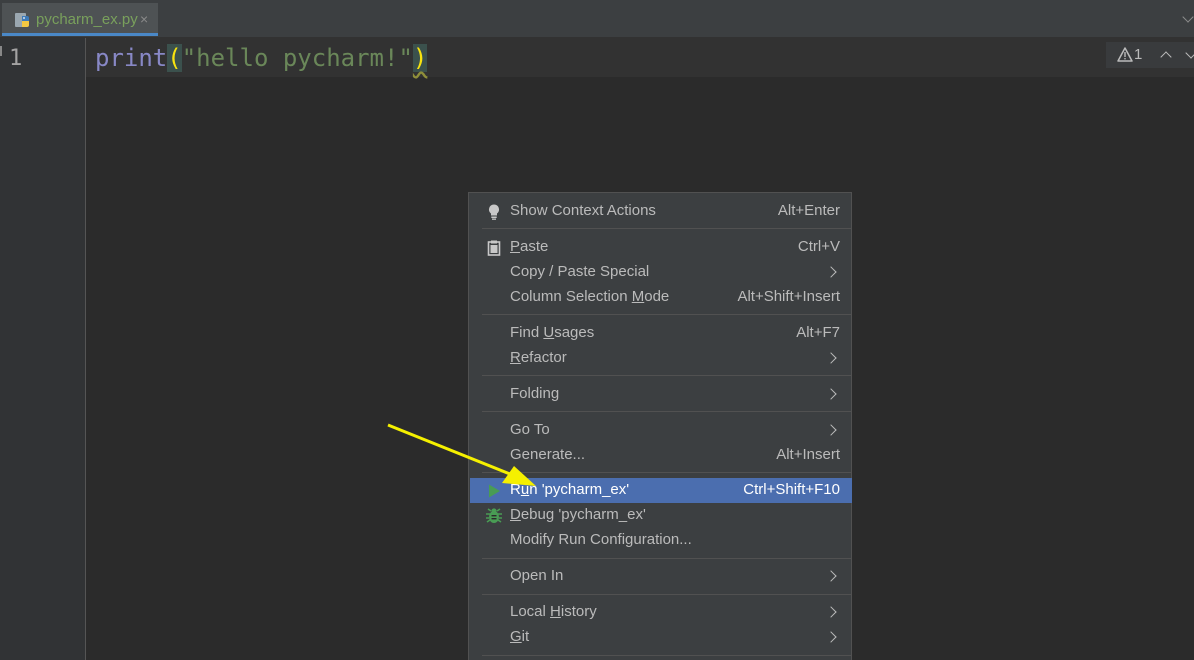  Describe the element at coordinates (1189, 55) in the screenshot. I see `next-highlight-chevron-down-icon` at that location.